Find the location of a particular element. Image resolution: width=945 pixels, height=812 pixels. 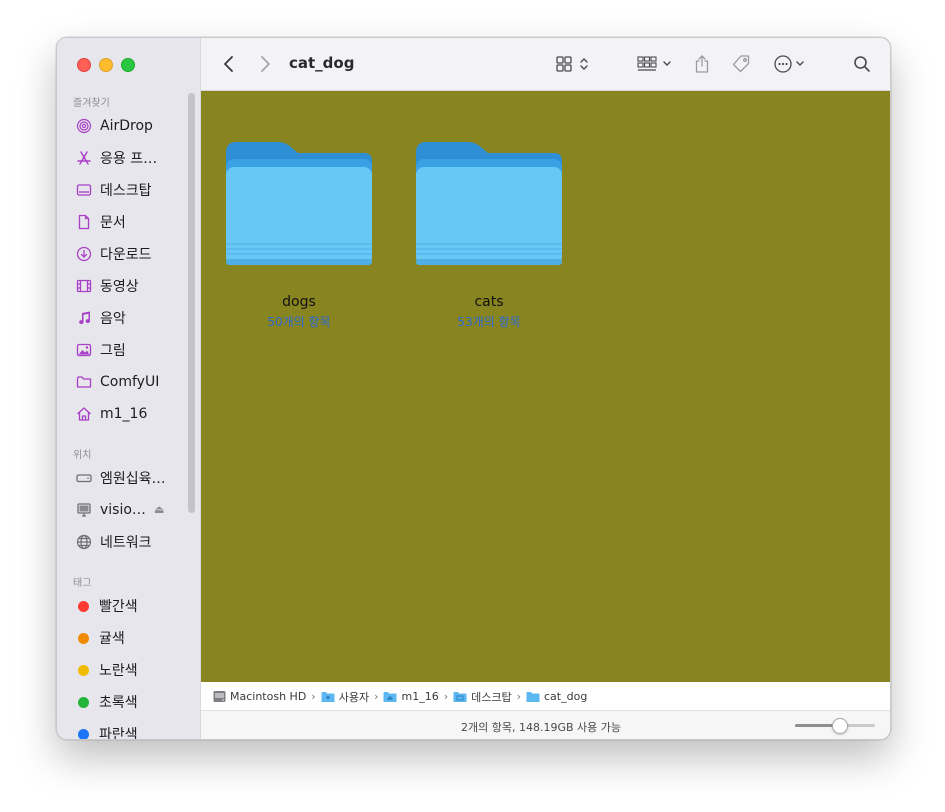

chevron-right-icon is located at coordinates (265, 64).